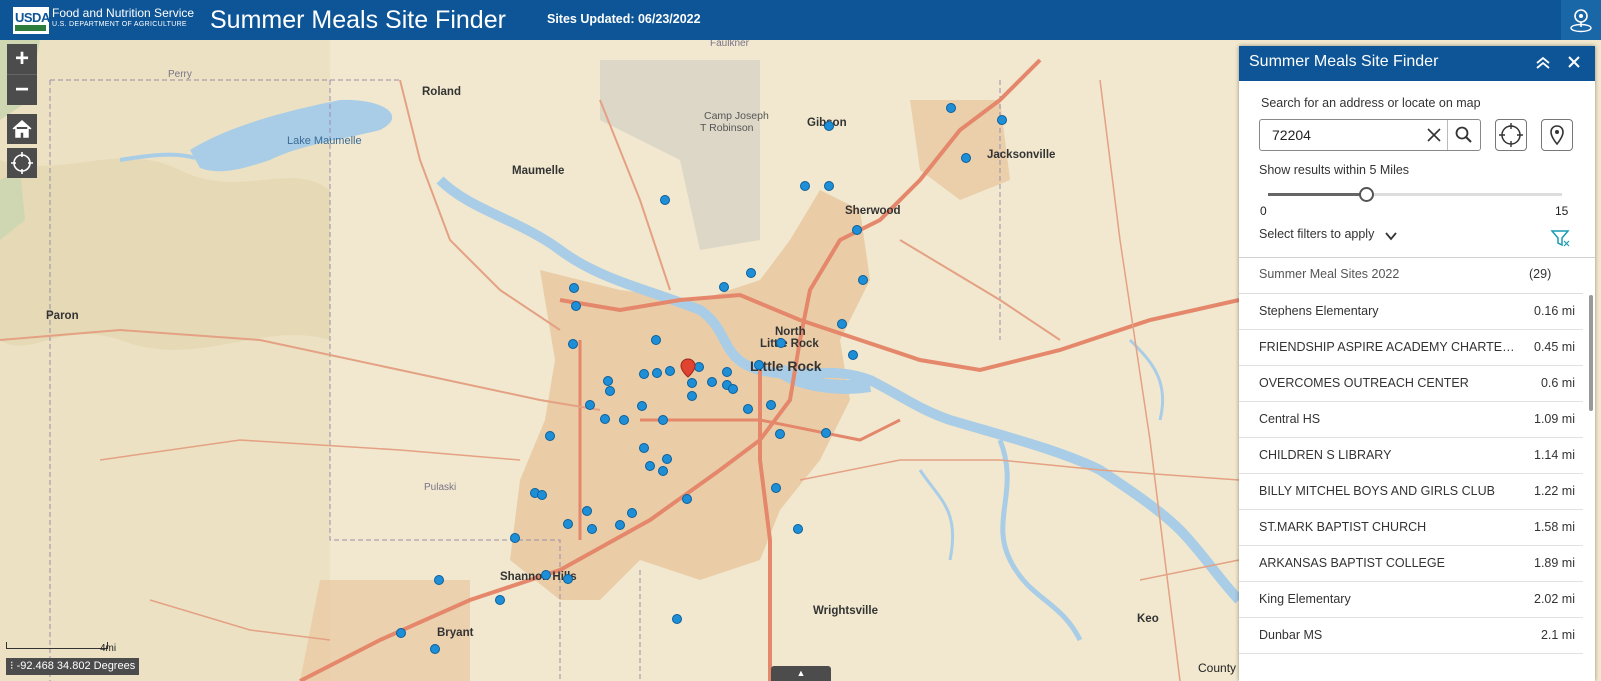 The height and width of the screenshot is (681, 1601). Describe the element at coordinates (22, 129) in the screenshot. I see `home-button` at that location.